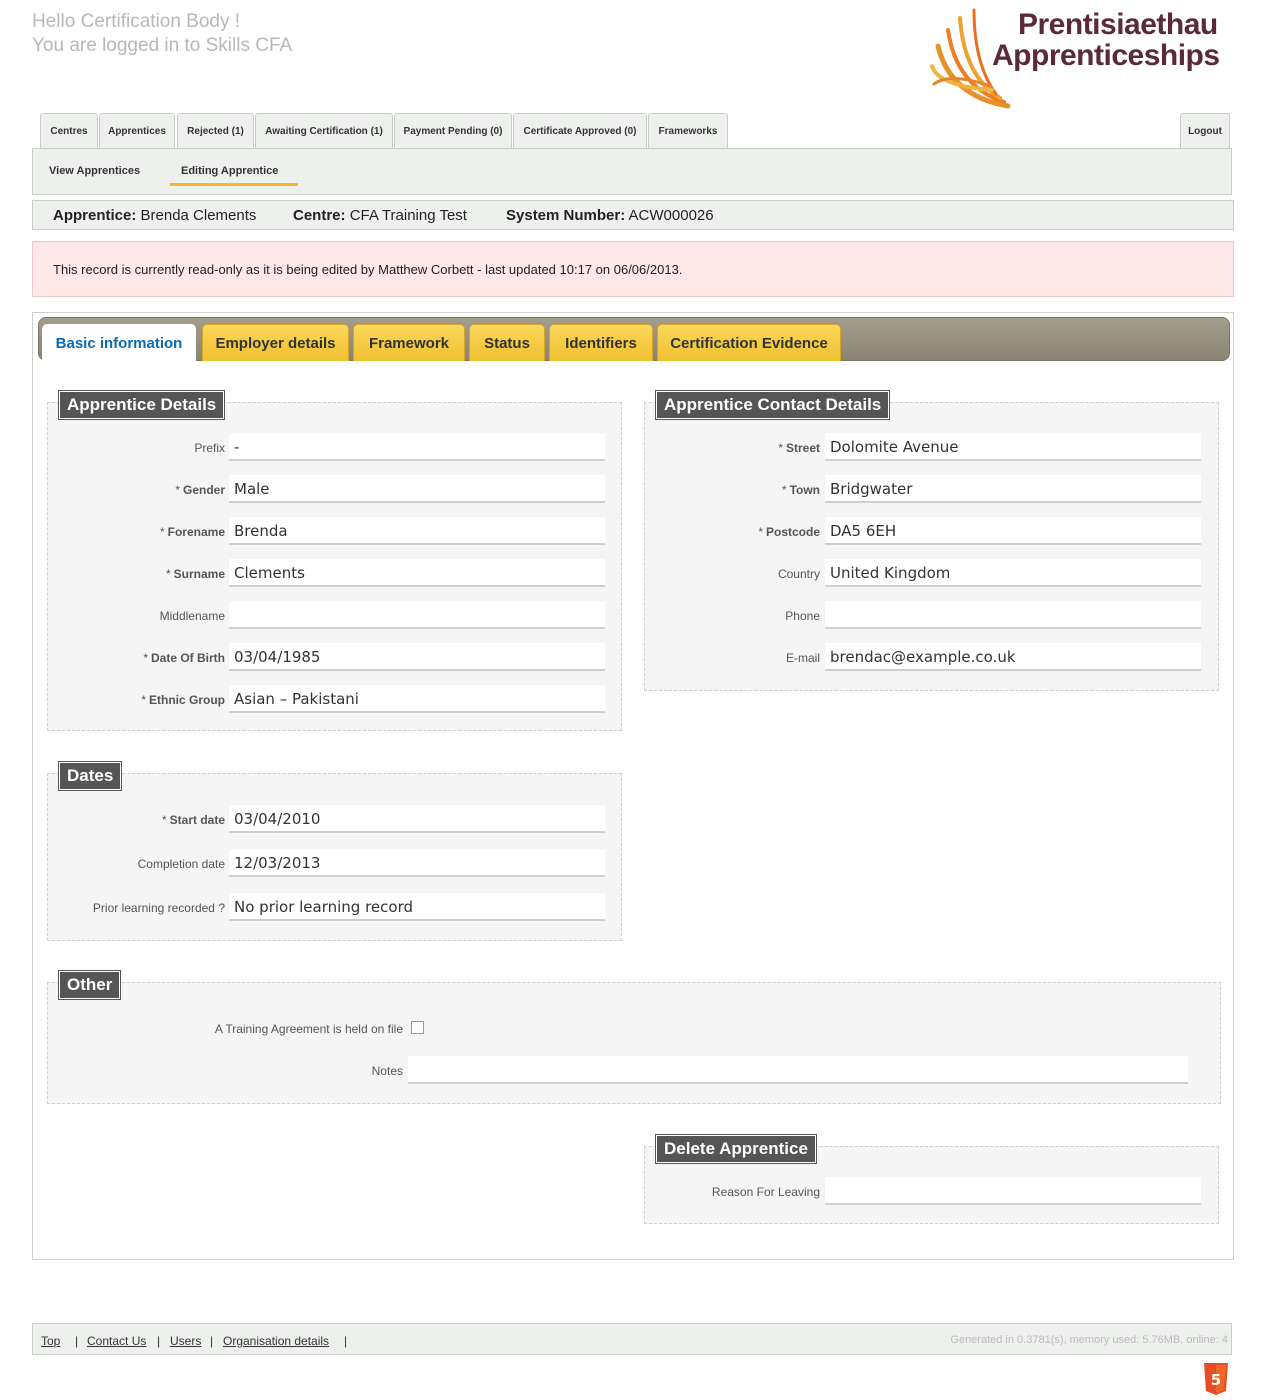 The image size is (1263, 1400). I want to click on centre-value: CFA Training Test, so click(408, 215).